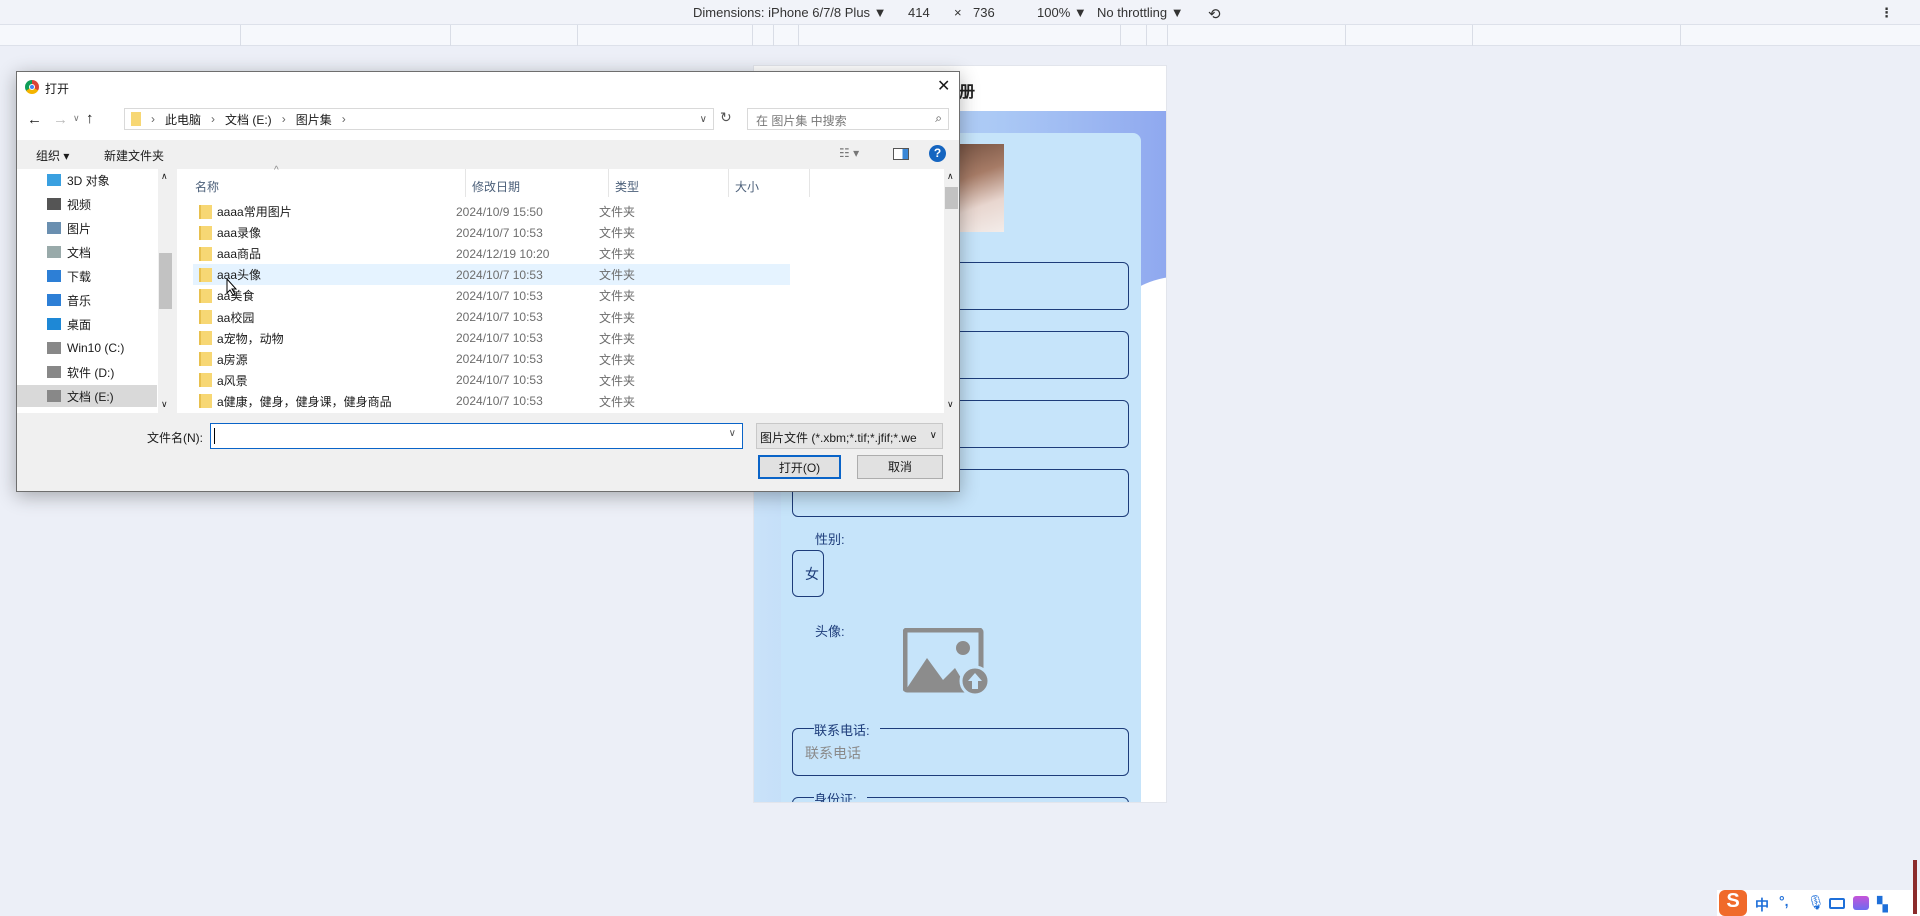 The height and width of the screenshot is (916, 1920). Describe the element at coordinates (491, 211) in the screenshot. I see `file-row: aaaa常用图片 2024/10/9 15:50 文件夹` at that location.